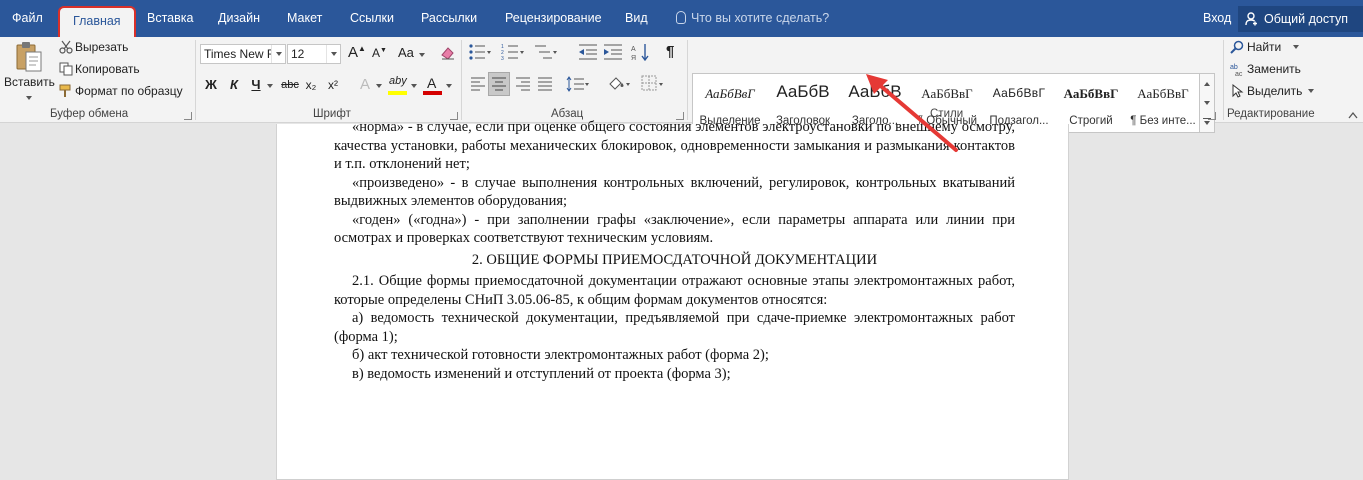 This screenshot has height=480, width=1363. I want to click on tab-view: Вид, so click(636, 18).